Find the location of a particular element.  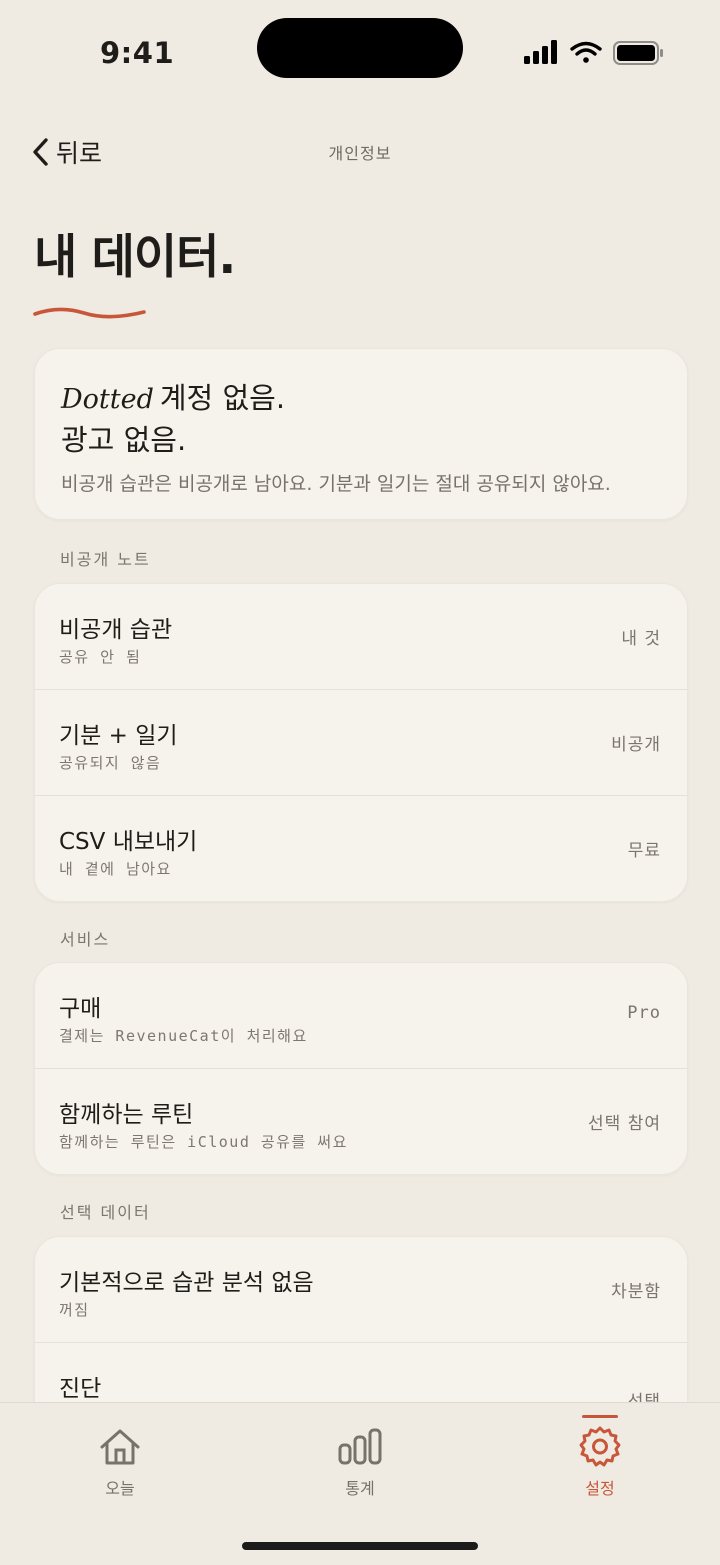

row-no-habit-analytics: 기본적으로 습관 분석 없음 꺼짐 차분함 is located at coordinates (361, 1289).